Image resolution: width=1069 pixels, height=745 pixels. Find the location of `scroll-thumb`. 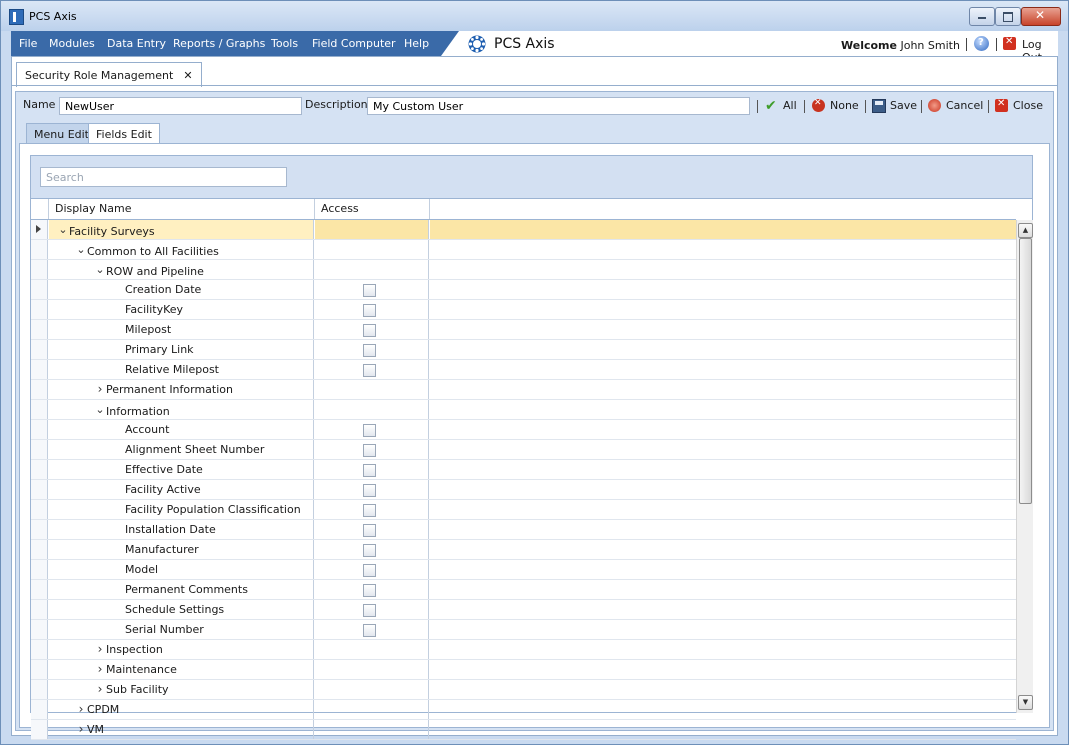

scroll-thumb is located at coordinates (1025, 371).